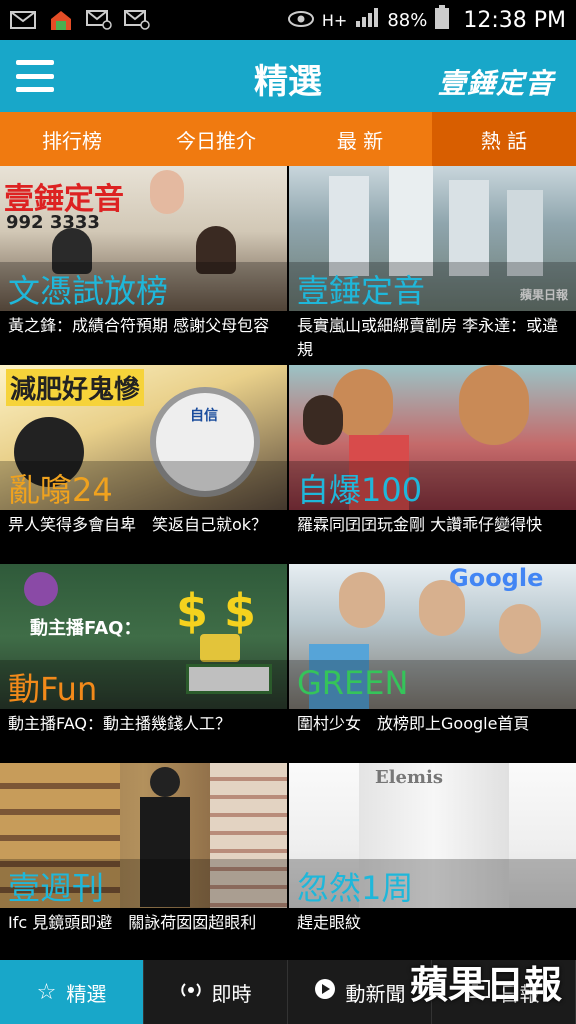 The height and width of the screenshot is (1024, 576). Describe the element at coordinates (504, 139) in the screenshot. I see `tab-hot-topics: 熱 話` at that location.